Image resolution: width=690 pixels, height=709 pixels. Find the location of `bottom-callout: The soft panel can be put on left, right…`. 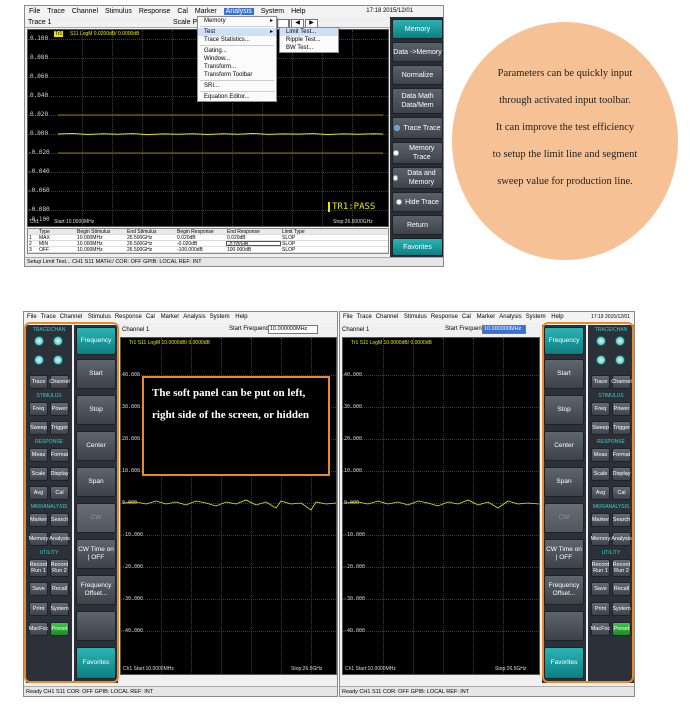

bottom-callout: The soft panel can be put on left, right… is located at coordinates (236, 426).